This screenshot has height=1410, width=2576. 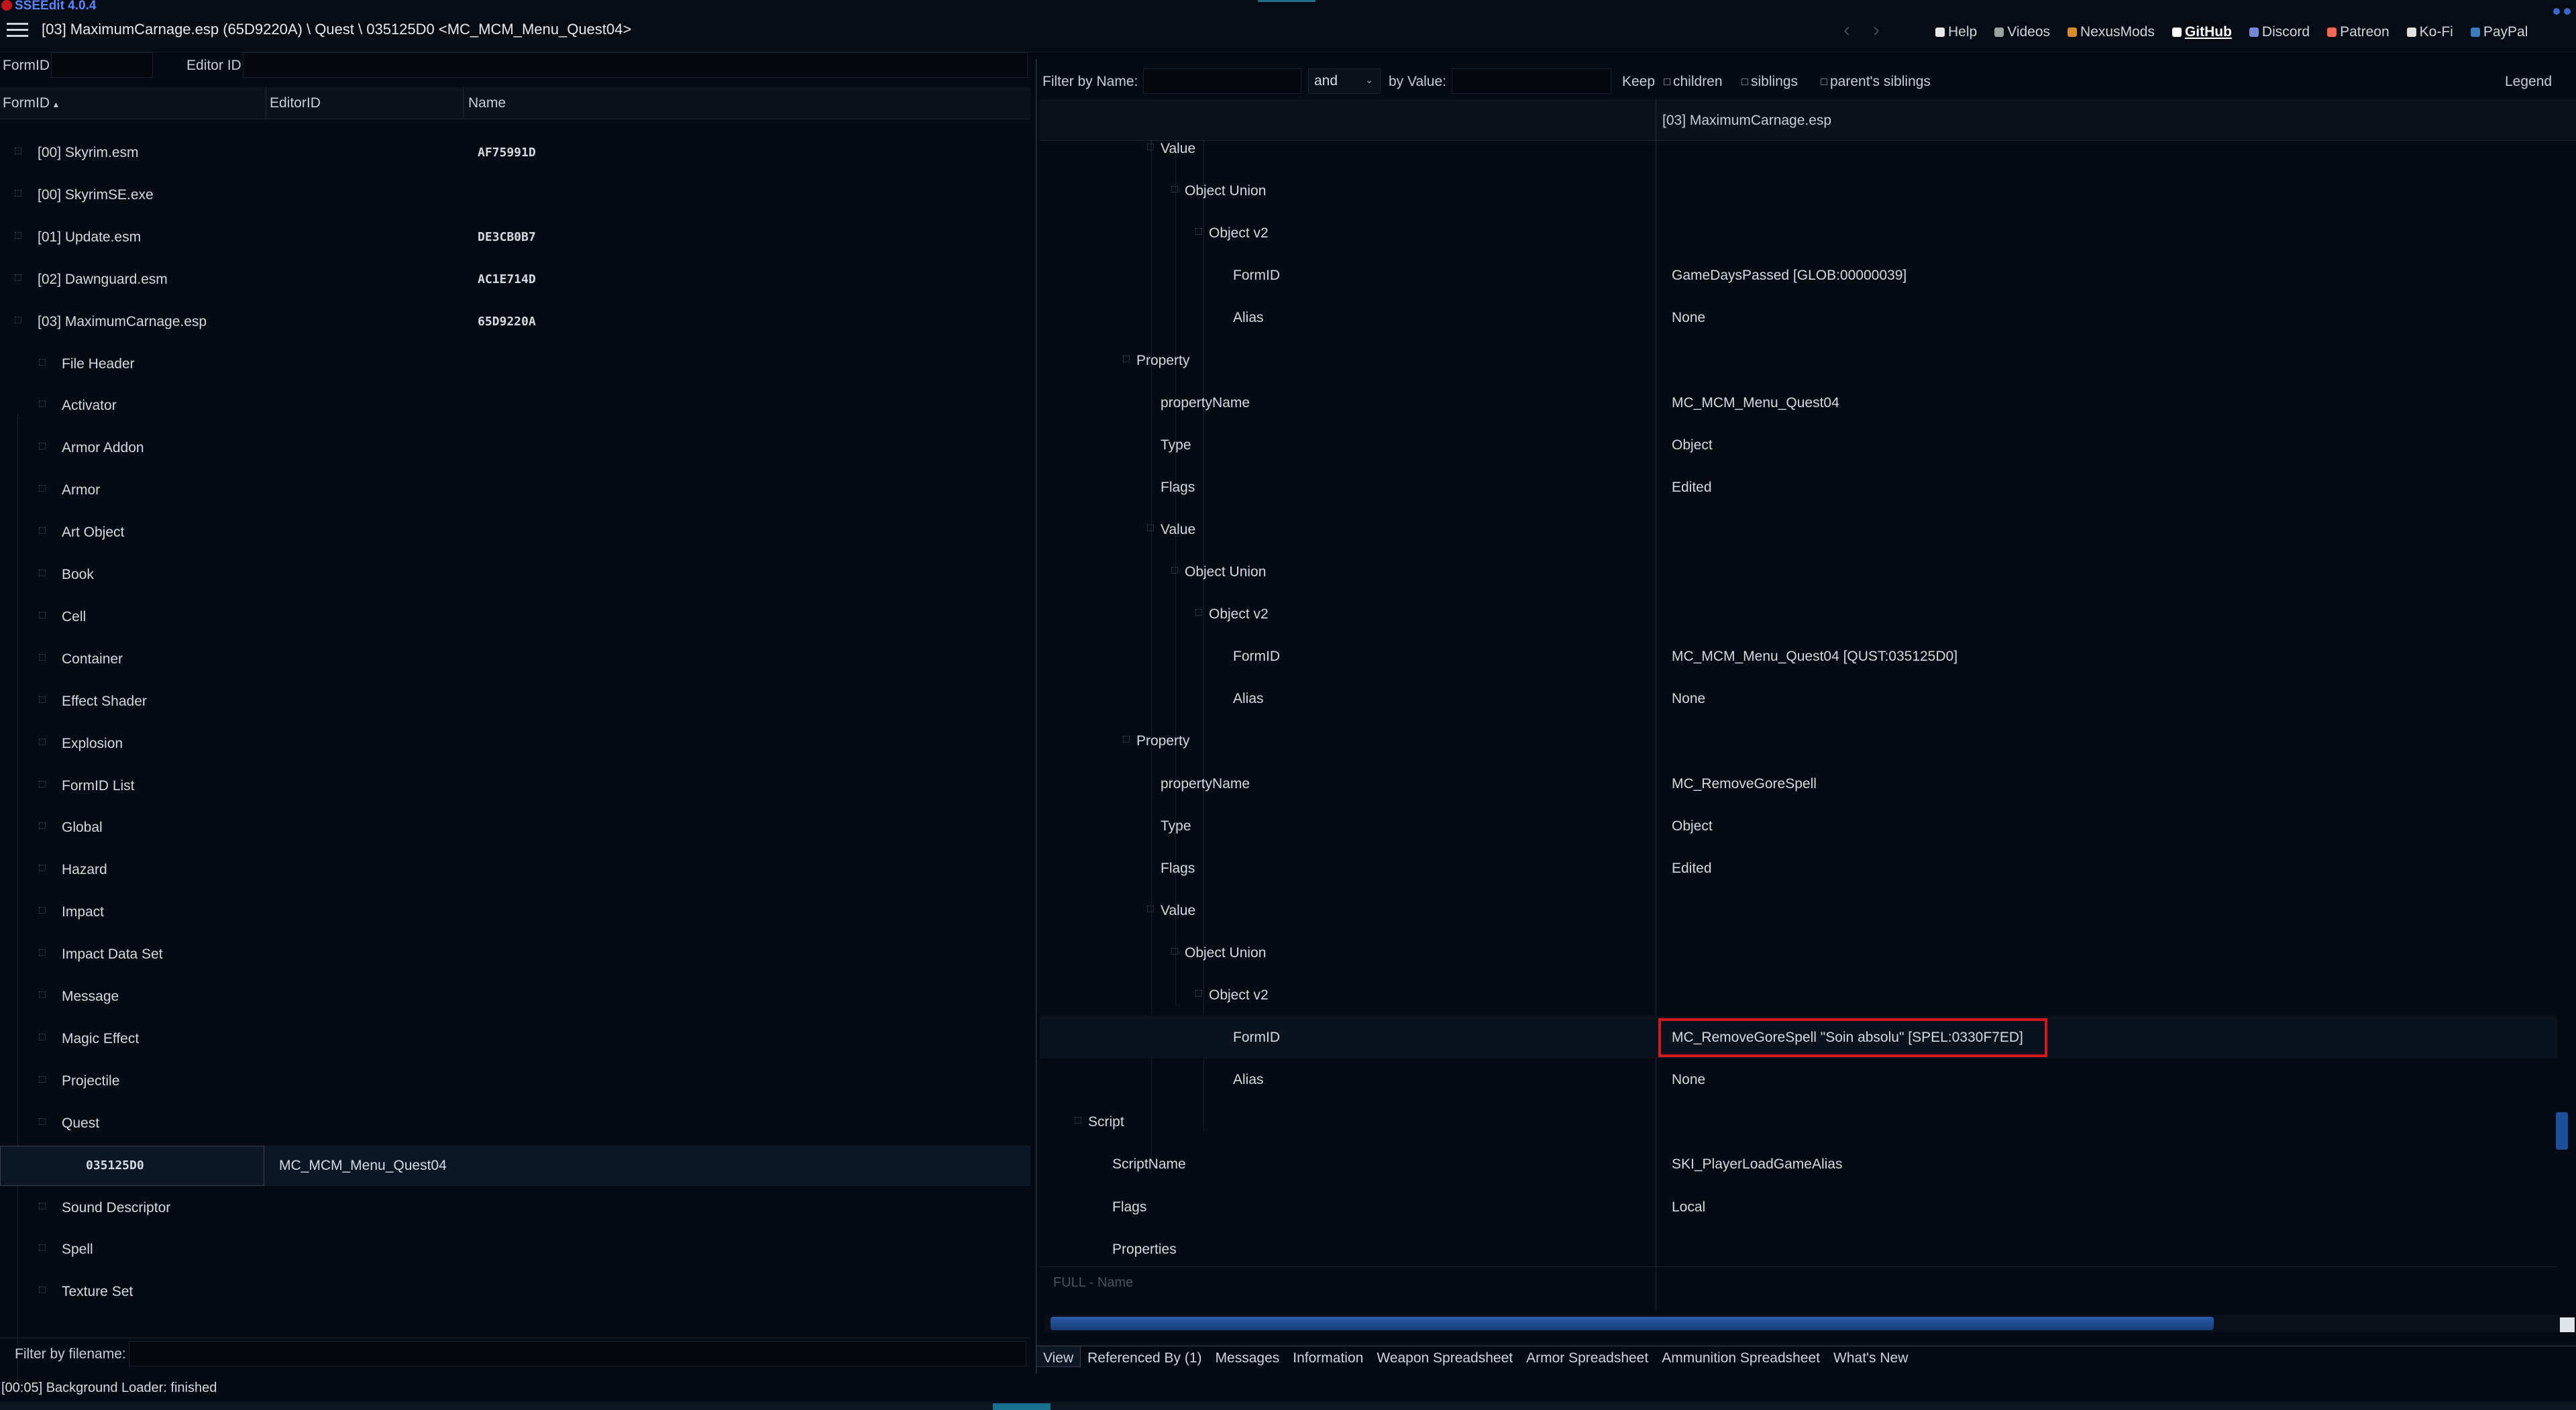 What do you see at coordinates (1531, 81) in the screenshot?
I see `filter-by-value-input` at bounding box center [1531, 81].